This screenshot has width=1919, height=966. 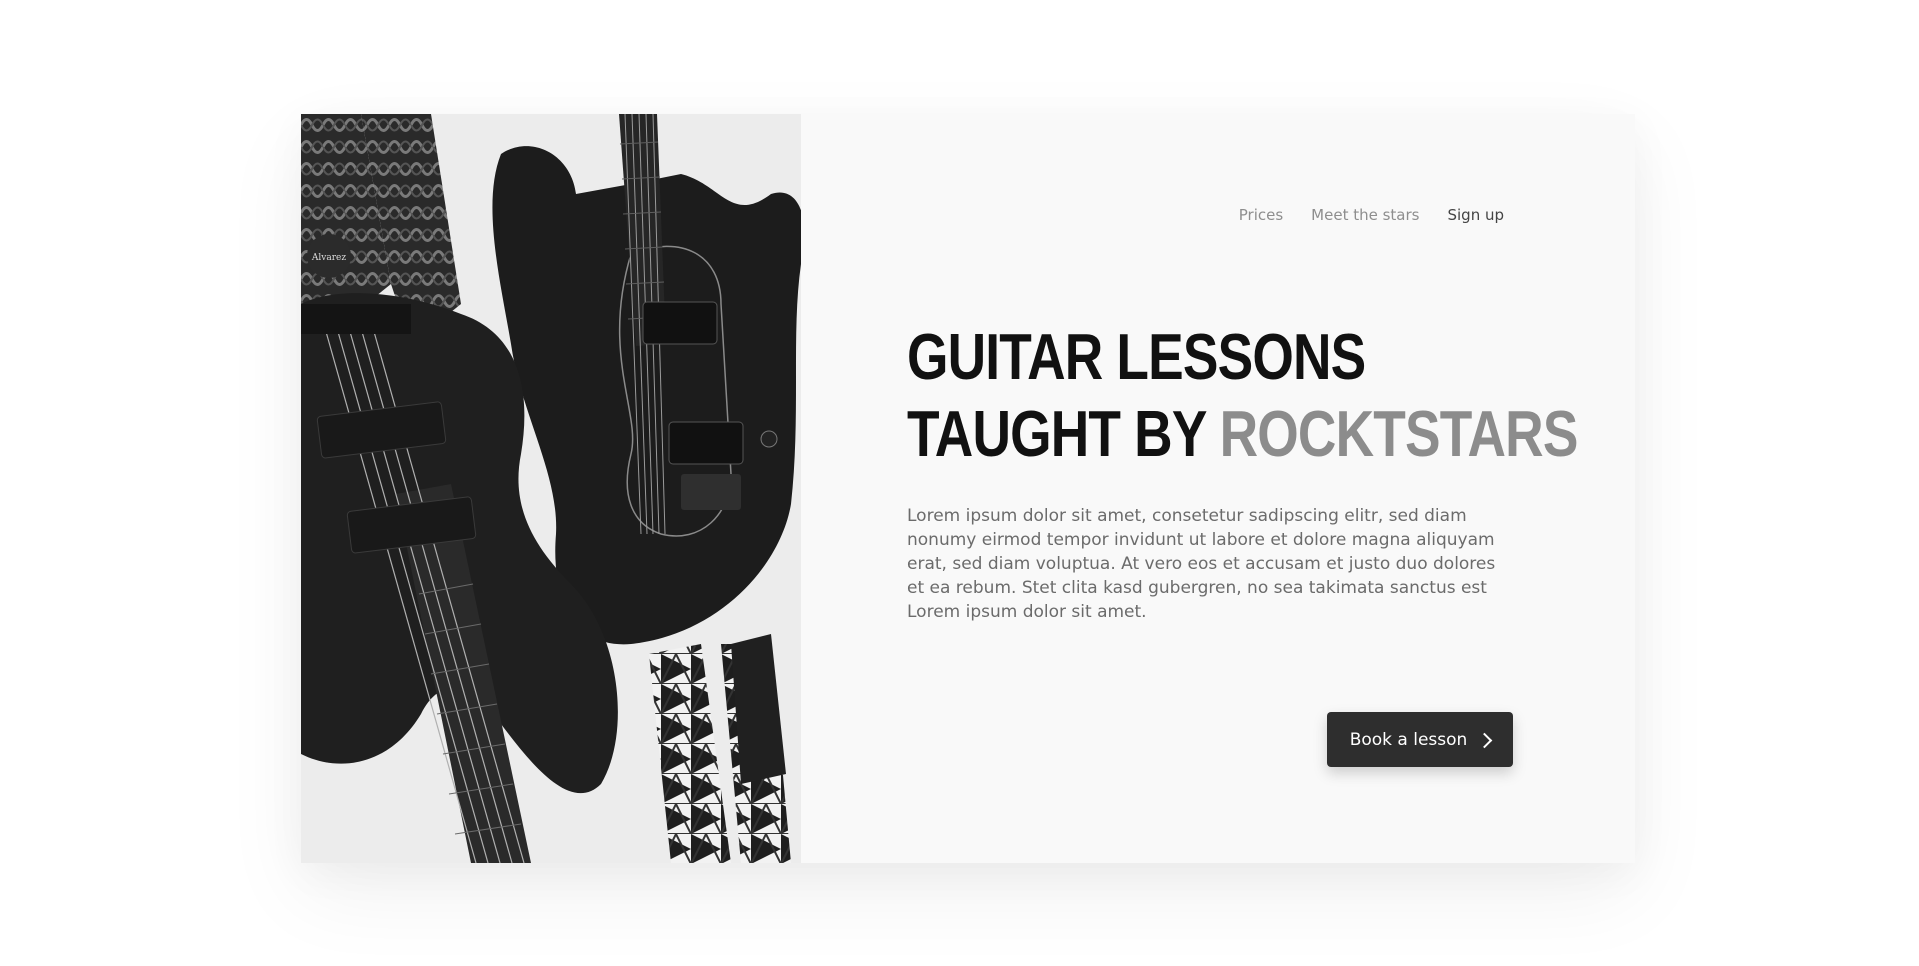 What do you see at coordinates (1475, 215) in the screenshot?
I see `nav-link-sign-up: Sign up` at bounding box center [1475, 215].